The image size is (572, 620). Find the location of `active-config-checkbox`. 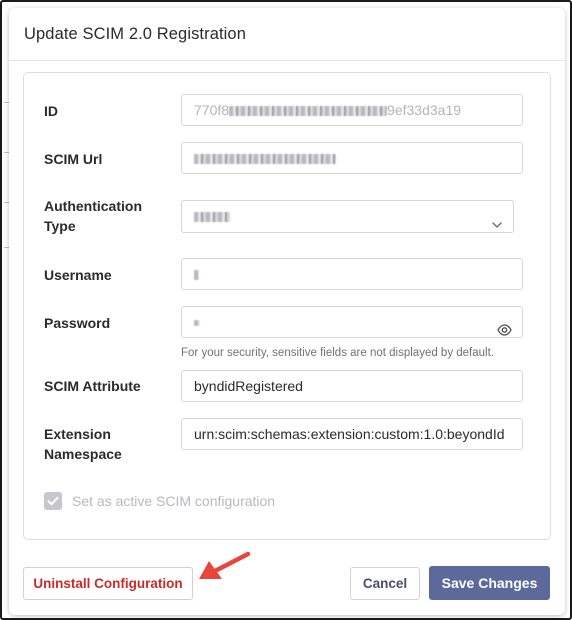

active-config-checkbox is located at coordinates (53, 501).